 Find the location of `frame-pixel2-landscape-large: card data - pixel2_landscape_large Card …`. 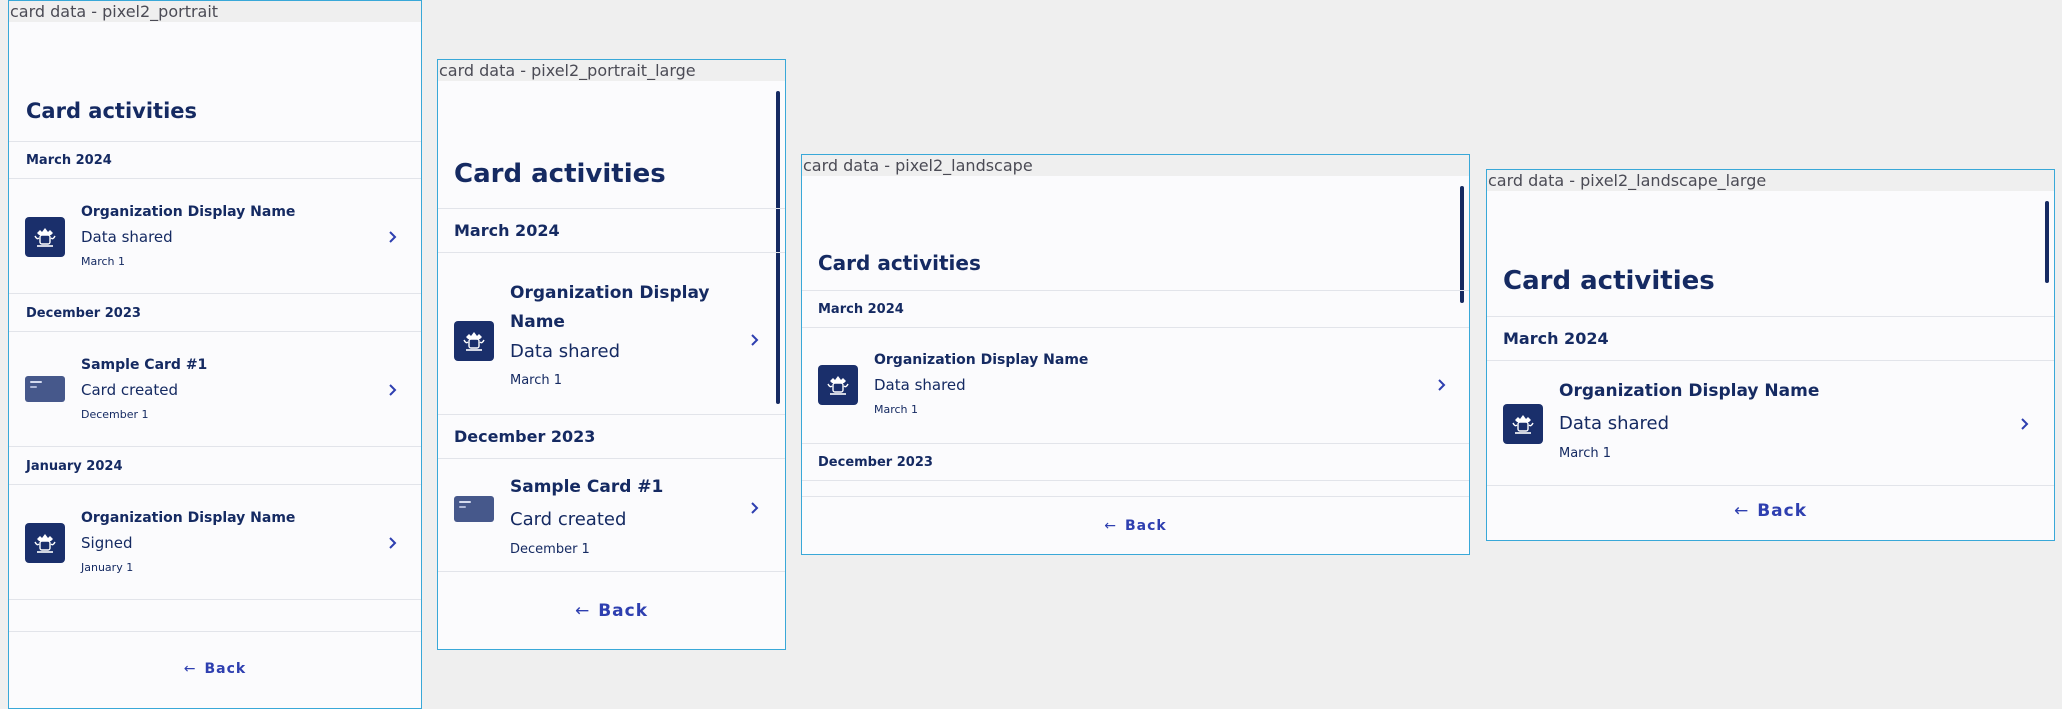

frame-pixel2-landscape-large: card data - pixel2_landscape_large Card … is located at coordinates (1770, 355).